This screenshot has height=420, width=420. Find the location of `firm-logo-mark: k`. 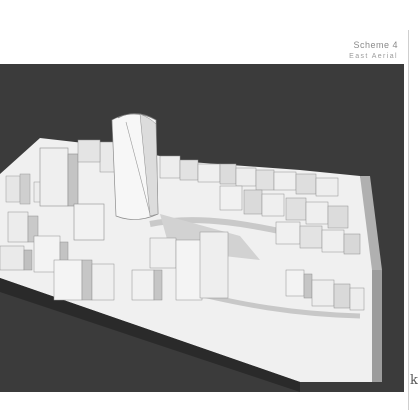

firm-logo-mark: k is located at coordinates (414, 380).